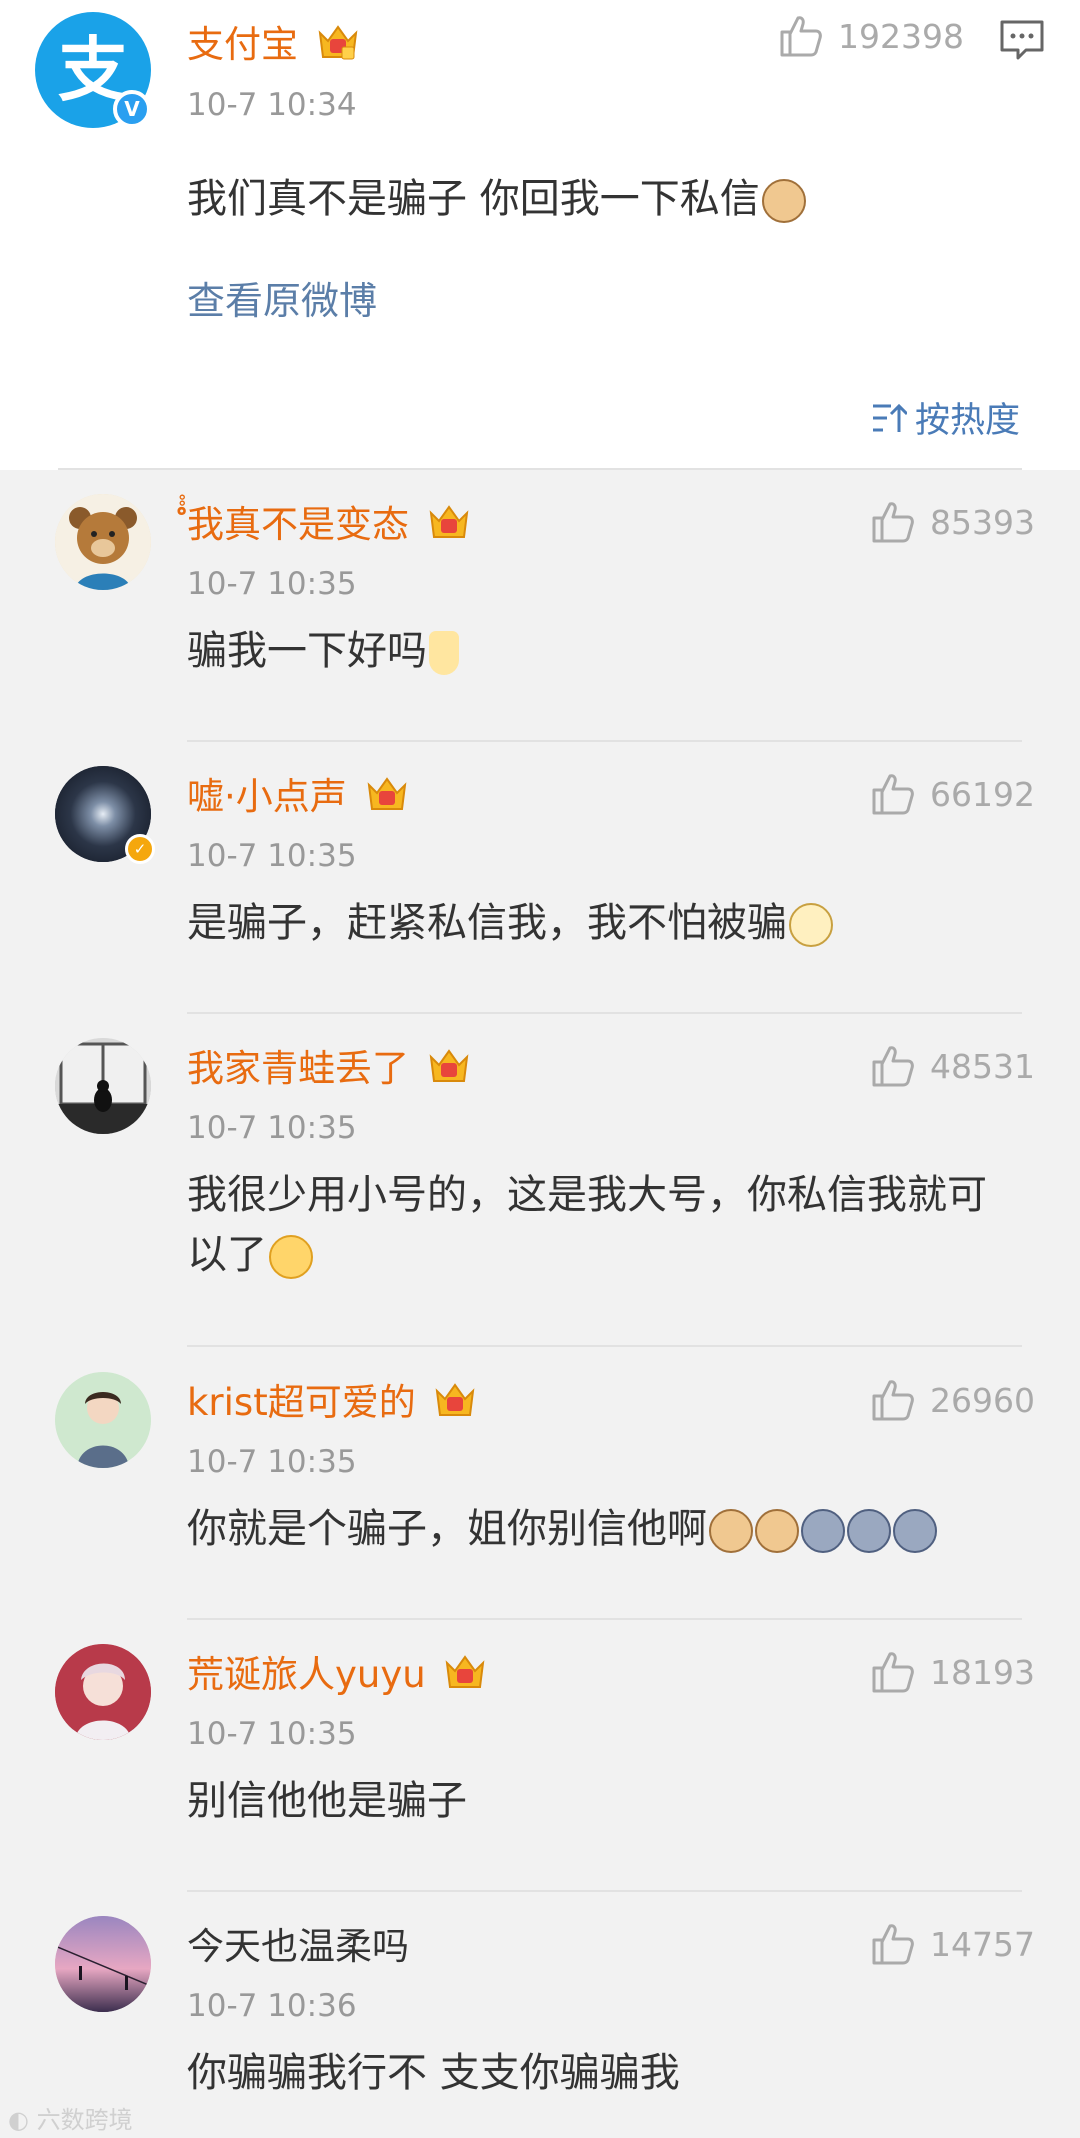 The height and width of the screenshot is (2138, 1080). Describe the element at coordinates (140, 849) in the screenshot. I see `verified-badge-icon: ✓` at that location.